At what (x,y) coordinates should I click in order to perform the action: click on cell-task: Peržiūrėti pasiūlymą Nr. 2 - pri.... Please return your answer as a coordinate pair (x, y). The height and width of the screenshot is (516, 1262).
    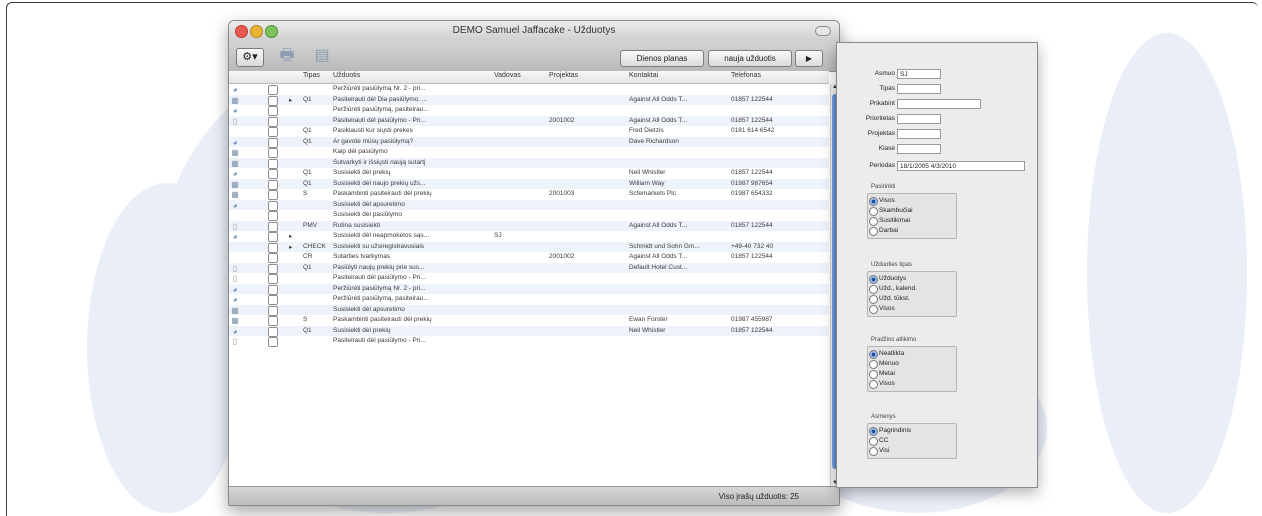
    Looking at the image, I should click on (379, 288).